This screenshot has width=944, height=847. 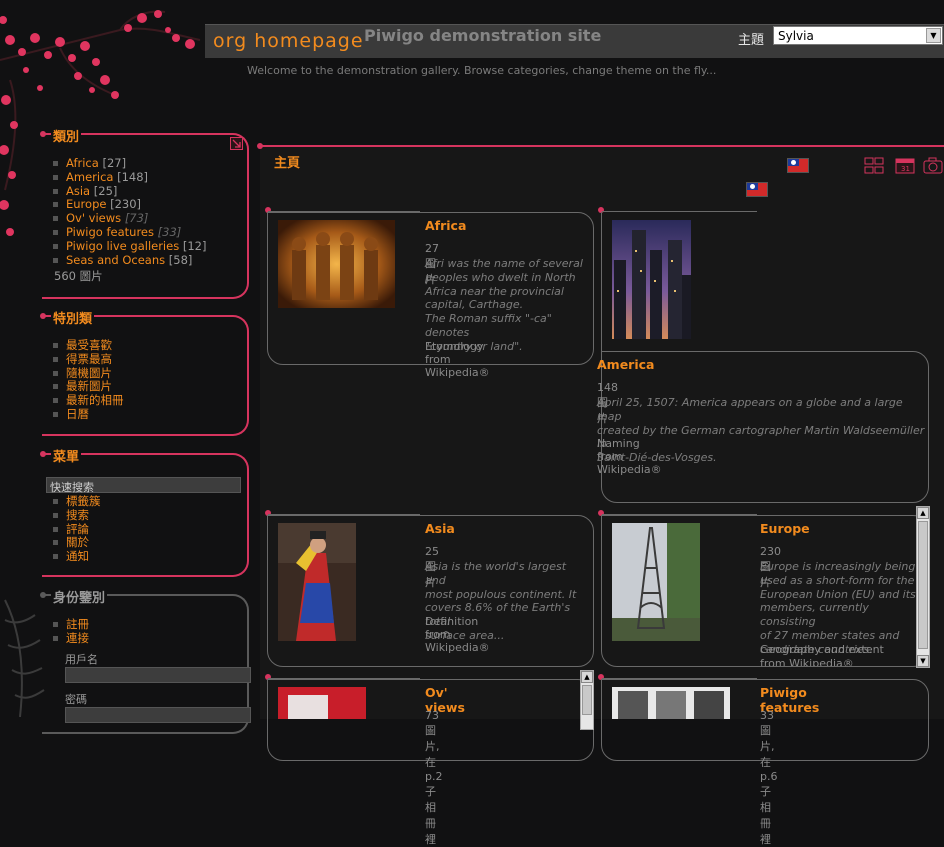 I want to click on category-item: America [148], so click(x=129, y=177).